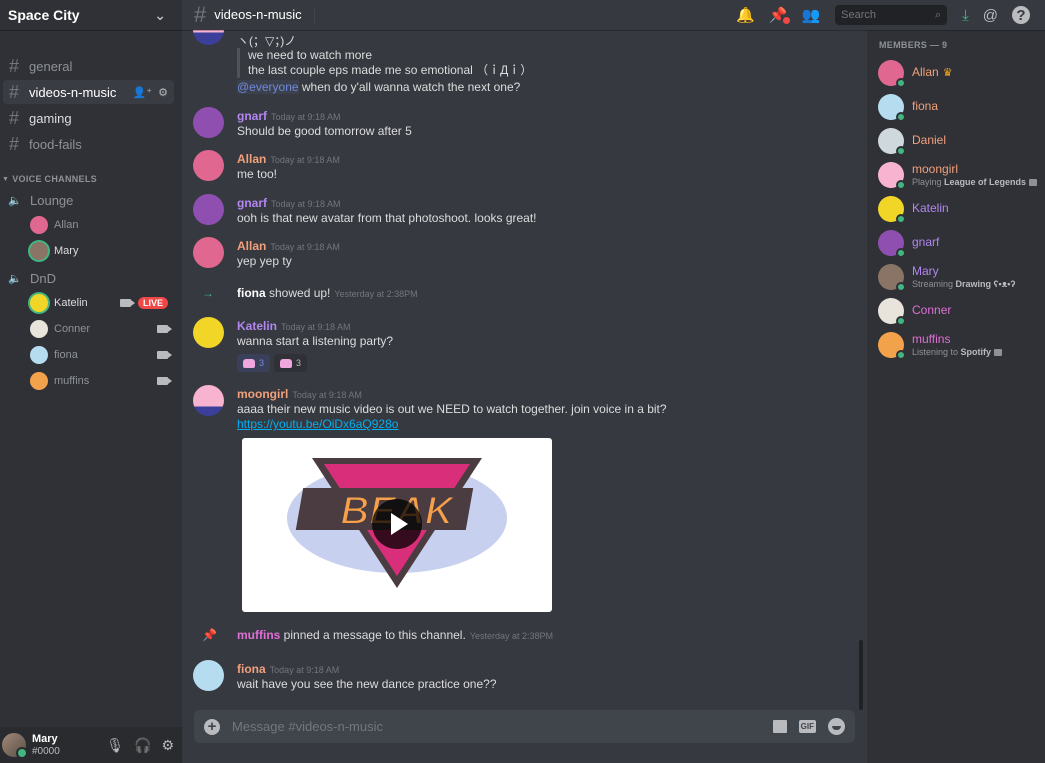 This screenshot has height=763, width=1045. Describe the element at coordinates (956, 107) in the screenshot. I see `member-item: fiona` at that location.